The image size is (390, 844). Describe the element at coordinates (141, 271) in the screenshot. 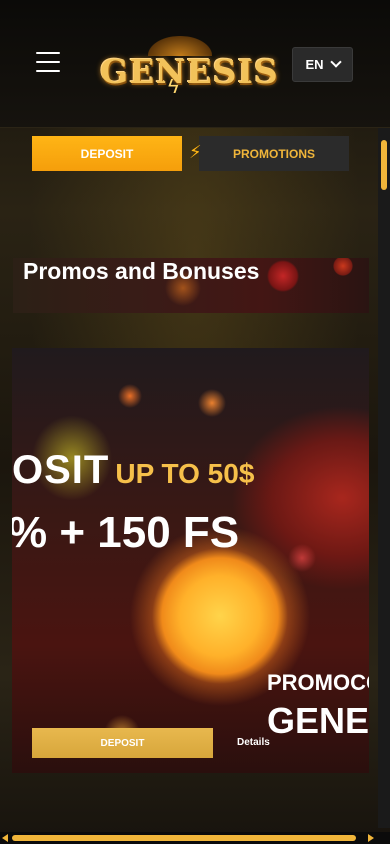

I see `page-title: Promos and Bonuses` at that location.